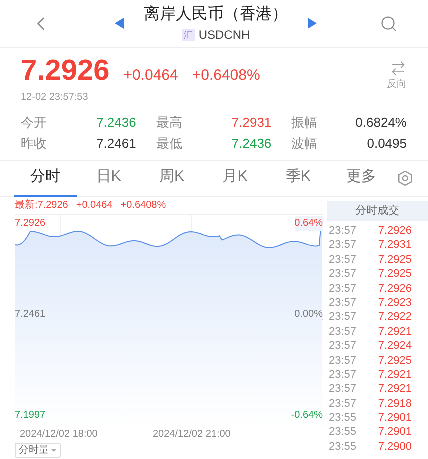 The width and height of the screenshot is (428, 459). I want to click on symbol-code: USDCNH, so click(224, 35).